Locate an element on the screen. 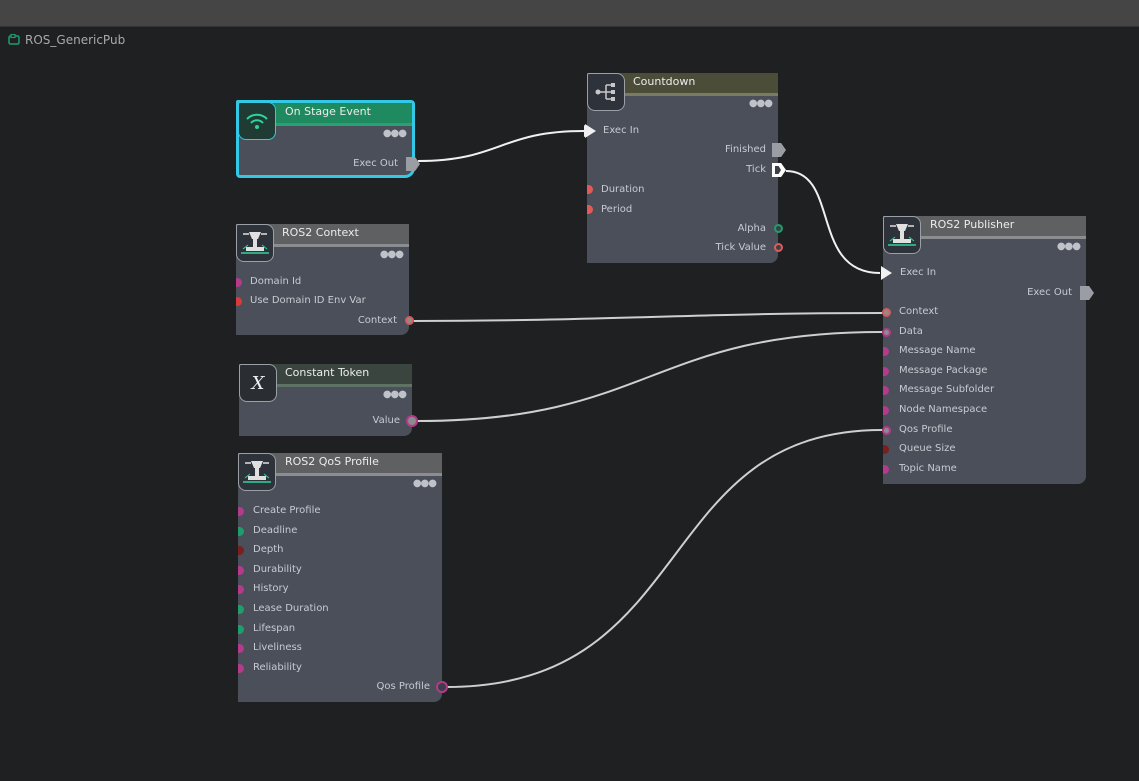 Image resolution: width=1139 pixels, height=781 pixels. on-stage-event-node: On Stage Event ●●● Exec Out is located at coordinates (328, 139).